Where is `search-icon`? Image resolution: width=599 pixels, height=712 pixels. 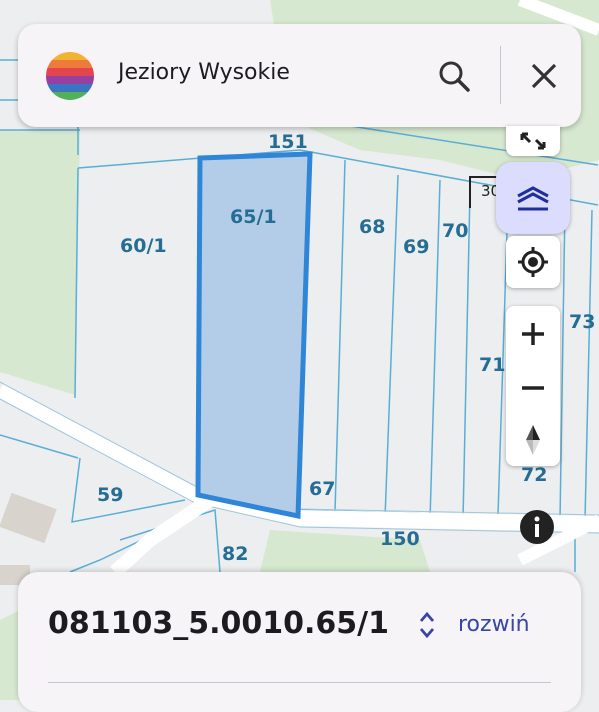 search-icon is located at coordinates (454, 76).